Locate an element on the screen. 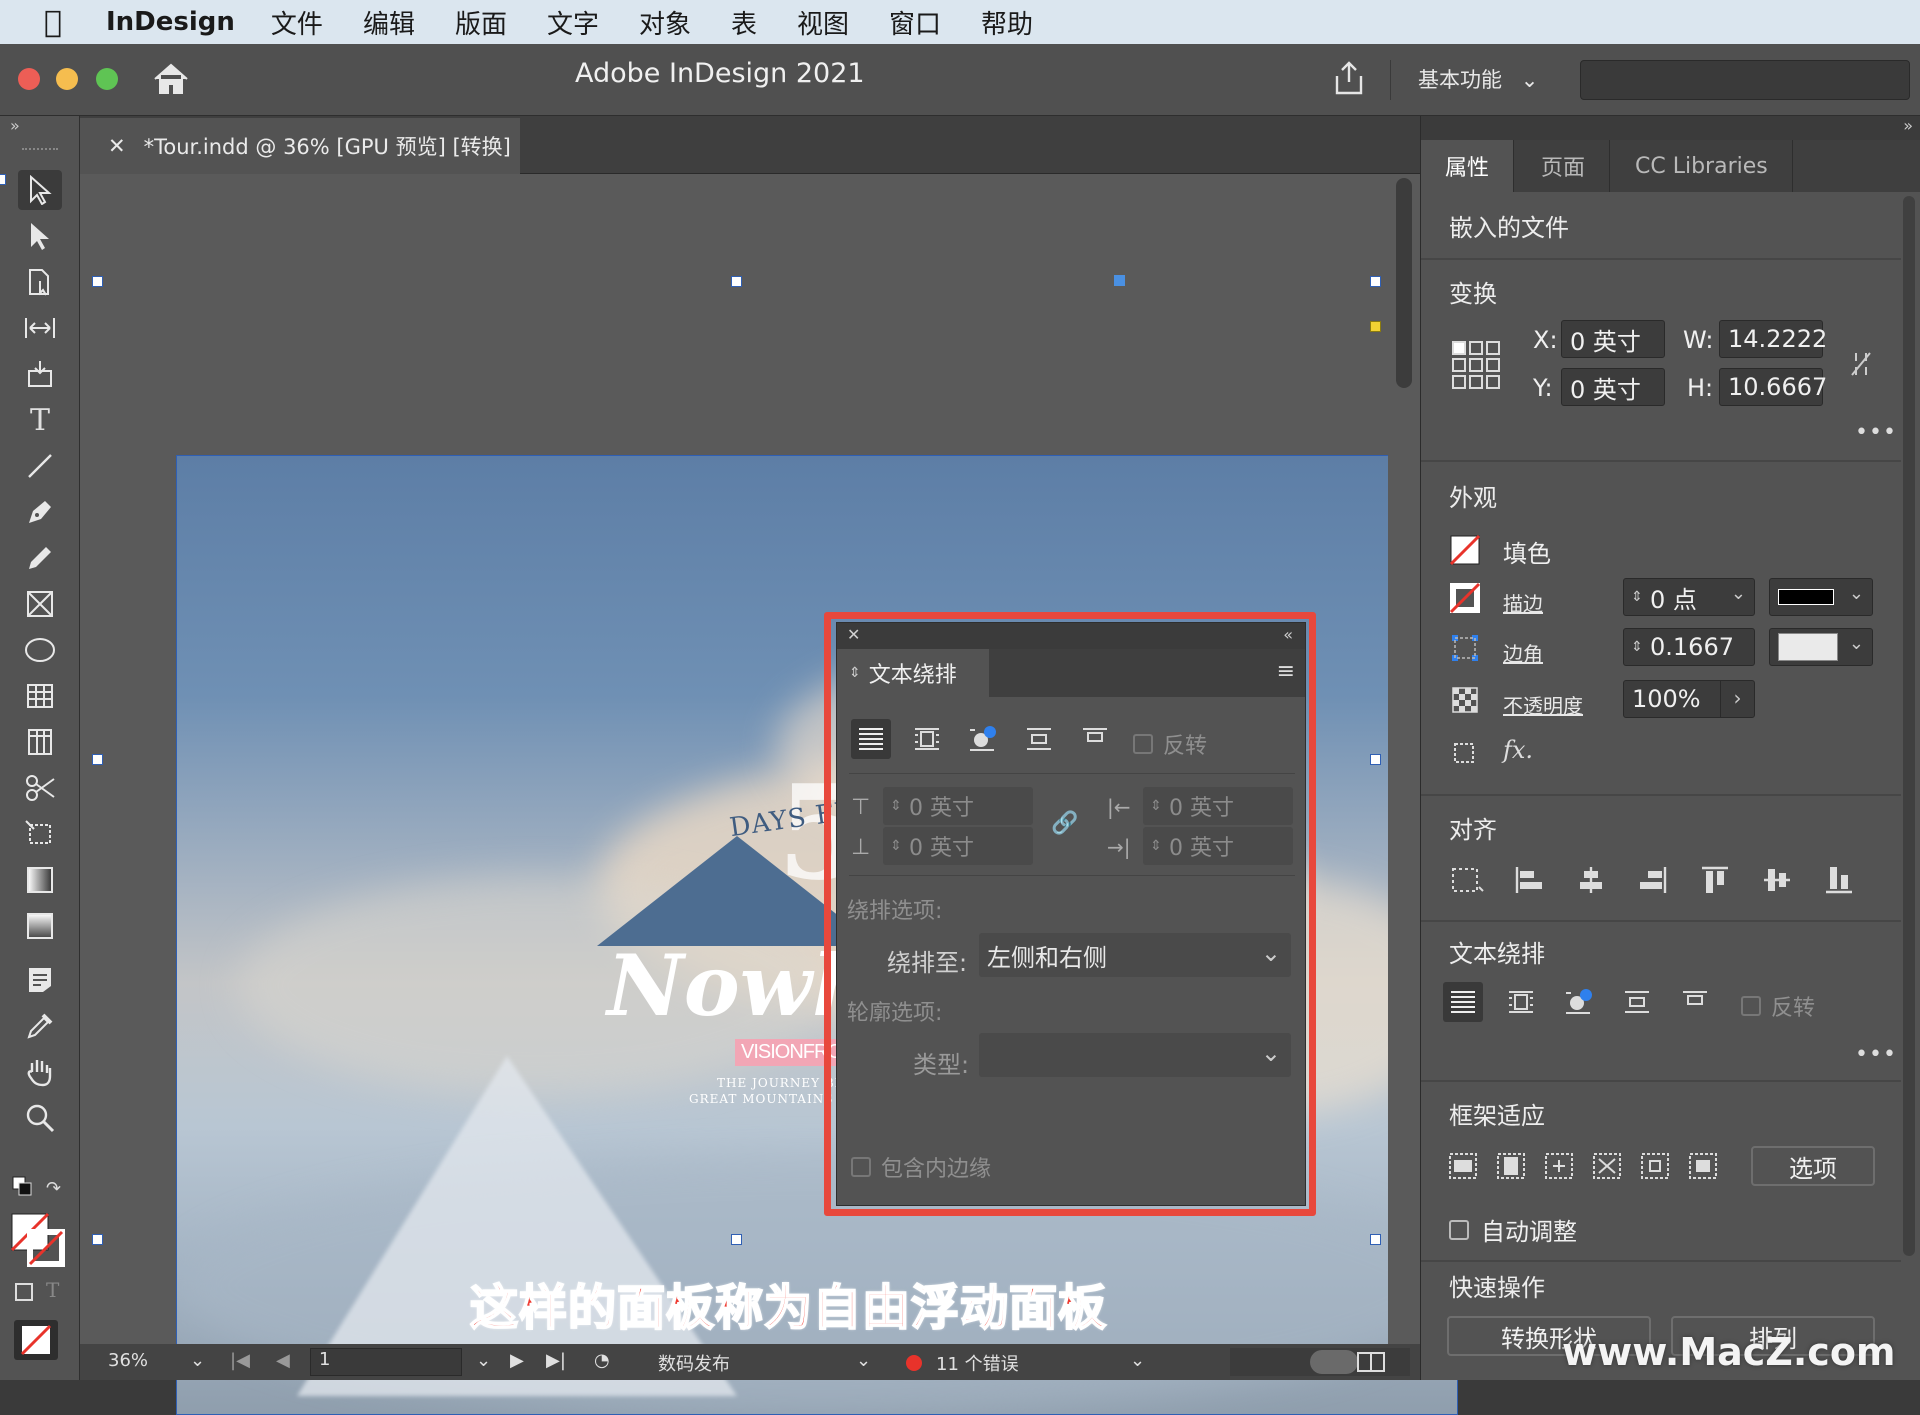 This screenshot has height=1415, width=1920. workspace-switcher: 基本功能 ⌄ is located at coordinates (1478, 79).